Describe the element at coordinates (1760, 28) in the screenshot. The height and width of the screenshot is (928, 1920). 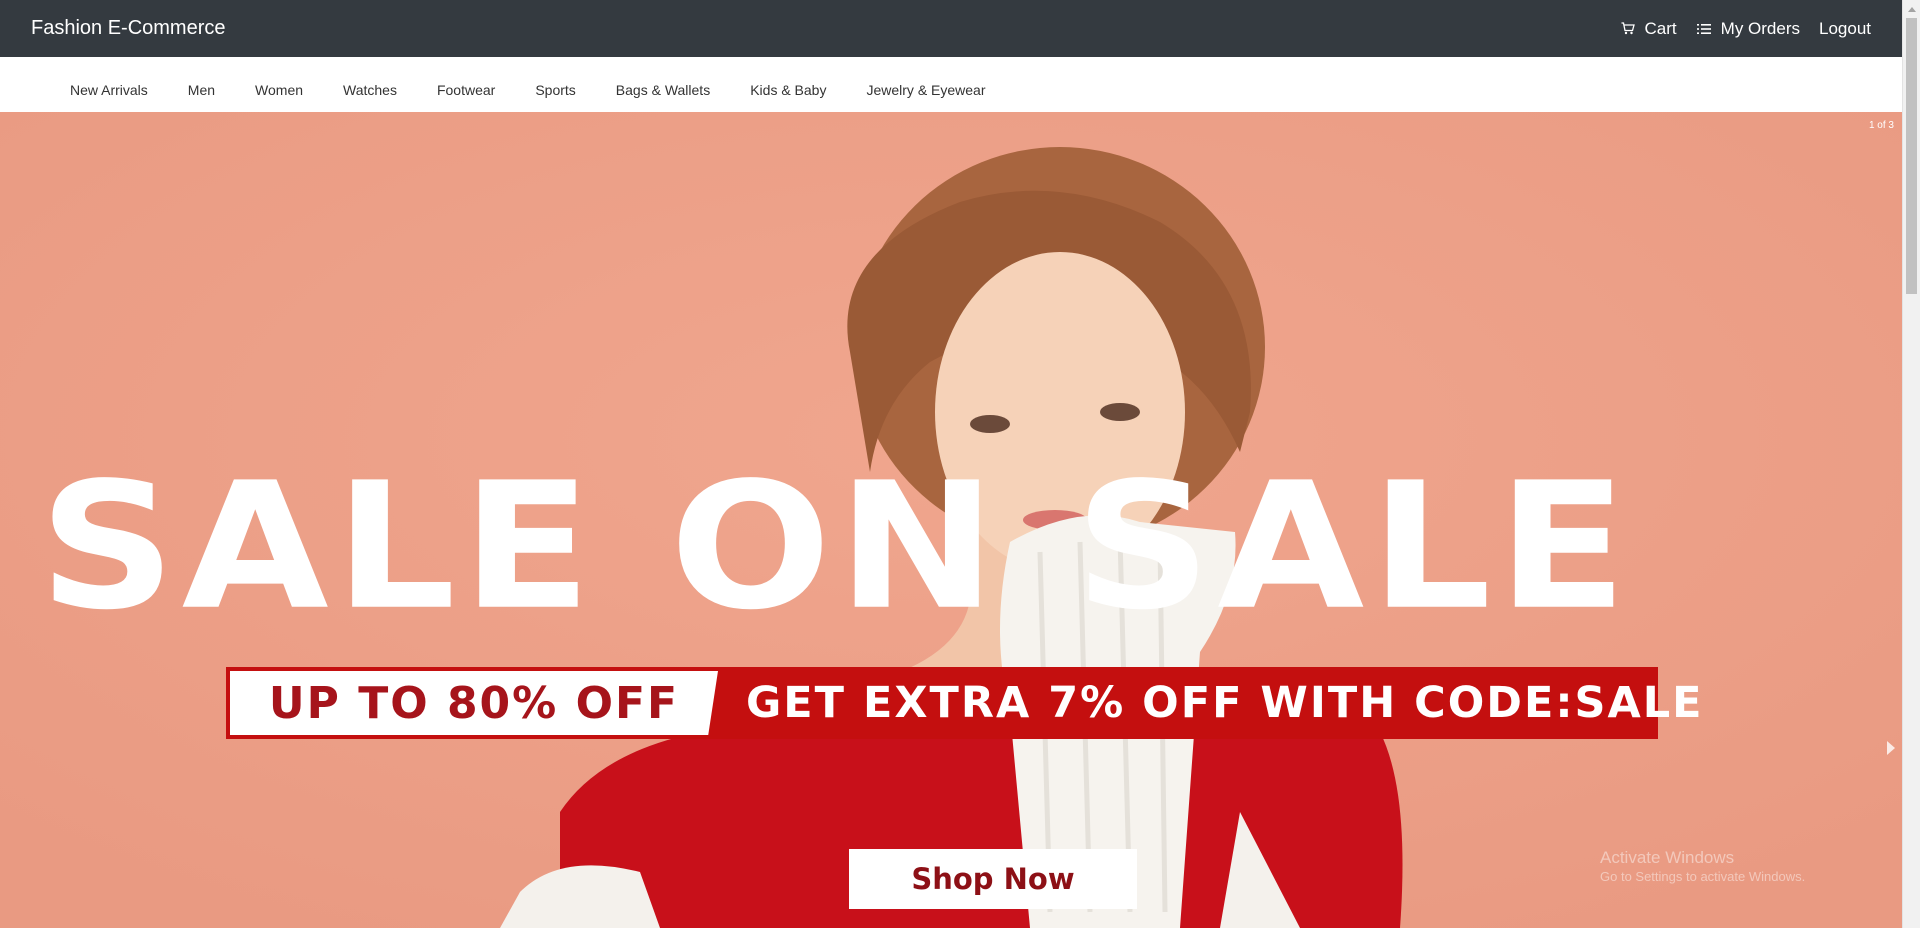
I see `my-orders-label: My Orders` at that location.